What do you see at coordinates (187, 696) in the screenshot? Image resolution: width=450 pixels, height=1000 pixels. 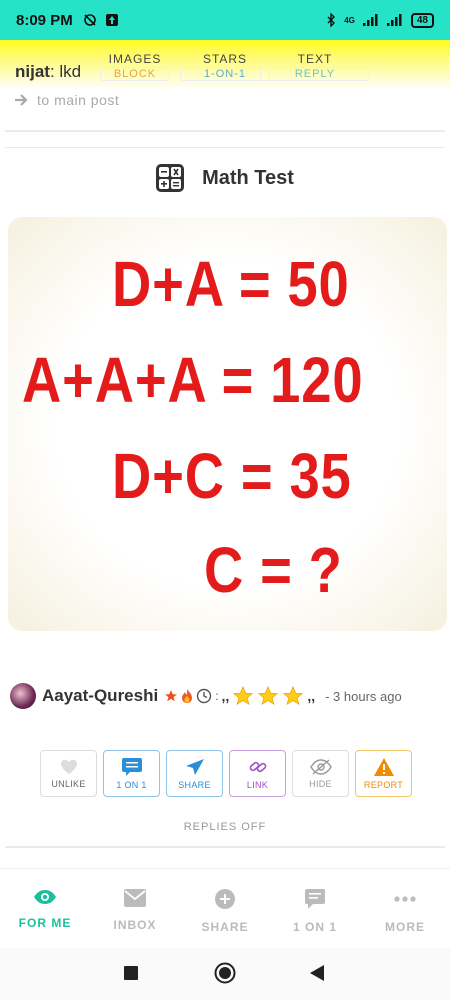 I see `fire-icon` at bounding box center [187, 696].